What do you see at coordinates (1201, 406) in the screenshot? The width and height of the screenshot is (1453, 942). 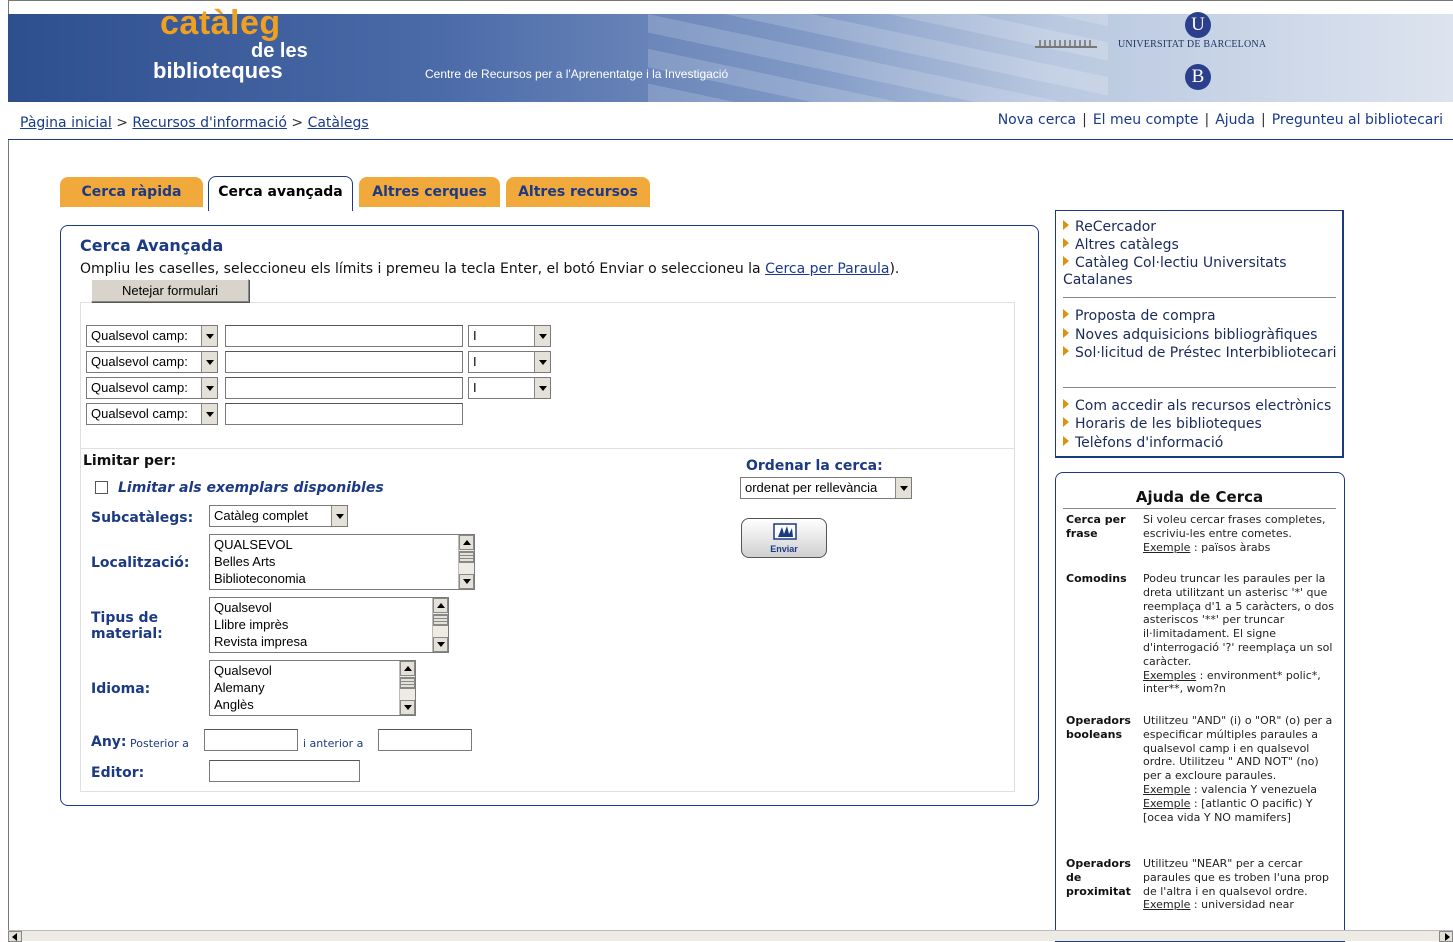 I see `sidebar-item-e-resources: Com accedir als recursos electrònics` at bounding box center [1201, 406].